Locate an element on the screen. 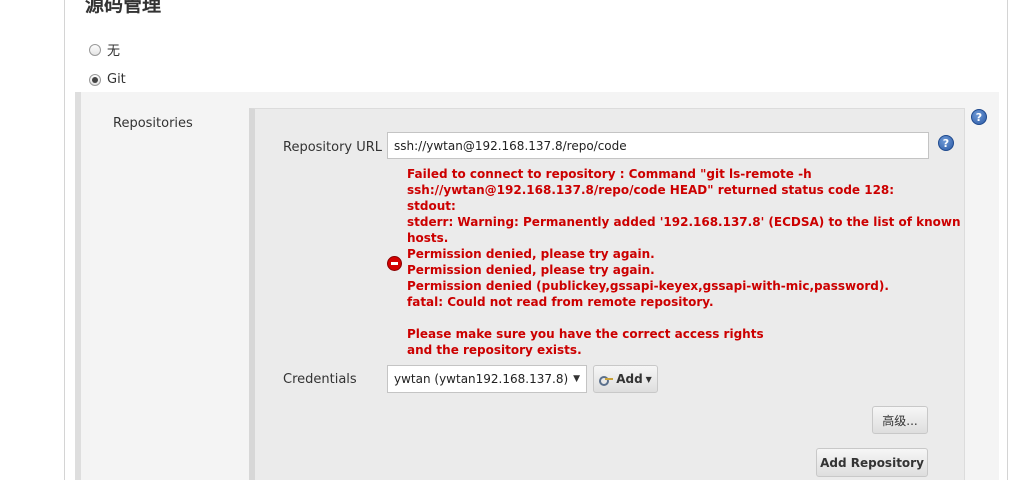  scm-option-git: Git is located at coordinates (107, 79).